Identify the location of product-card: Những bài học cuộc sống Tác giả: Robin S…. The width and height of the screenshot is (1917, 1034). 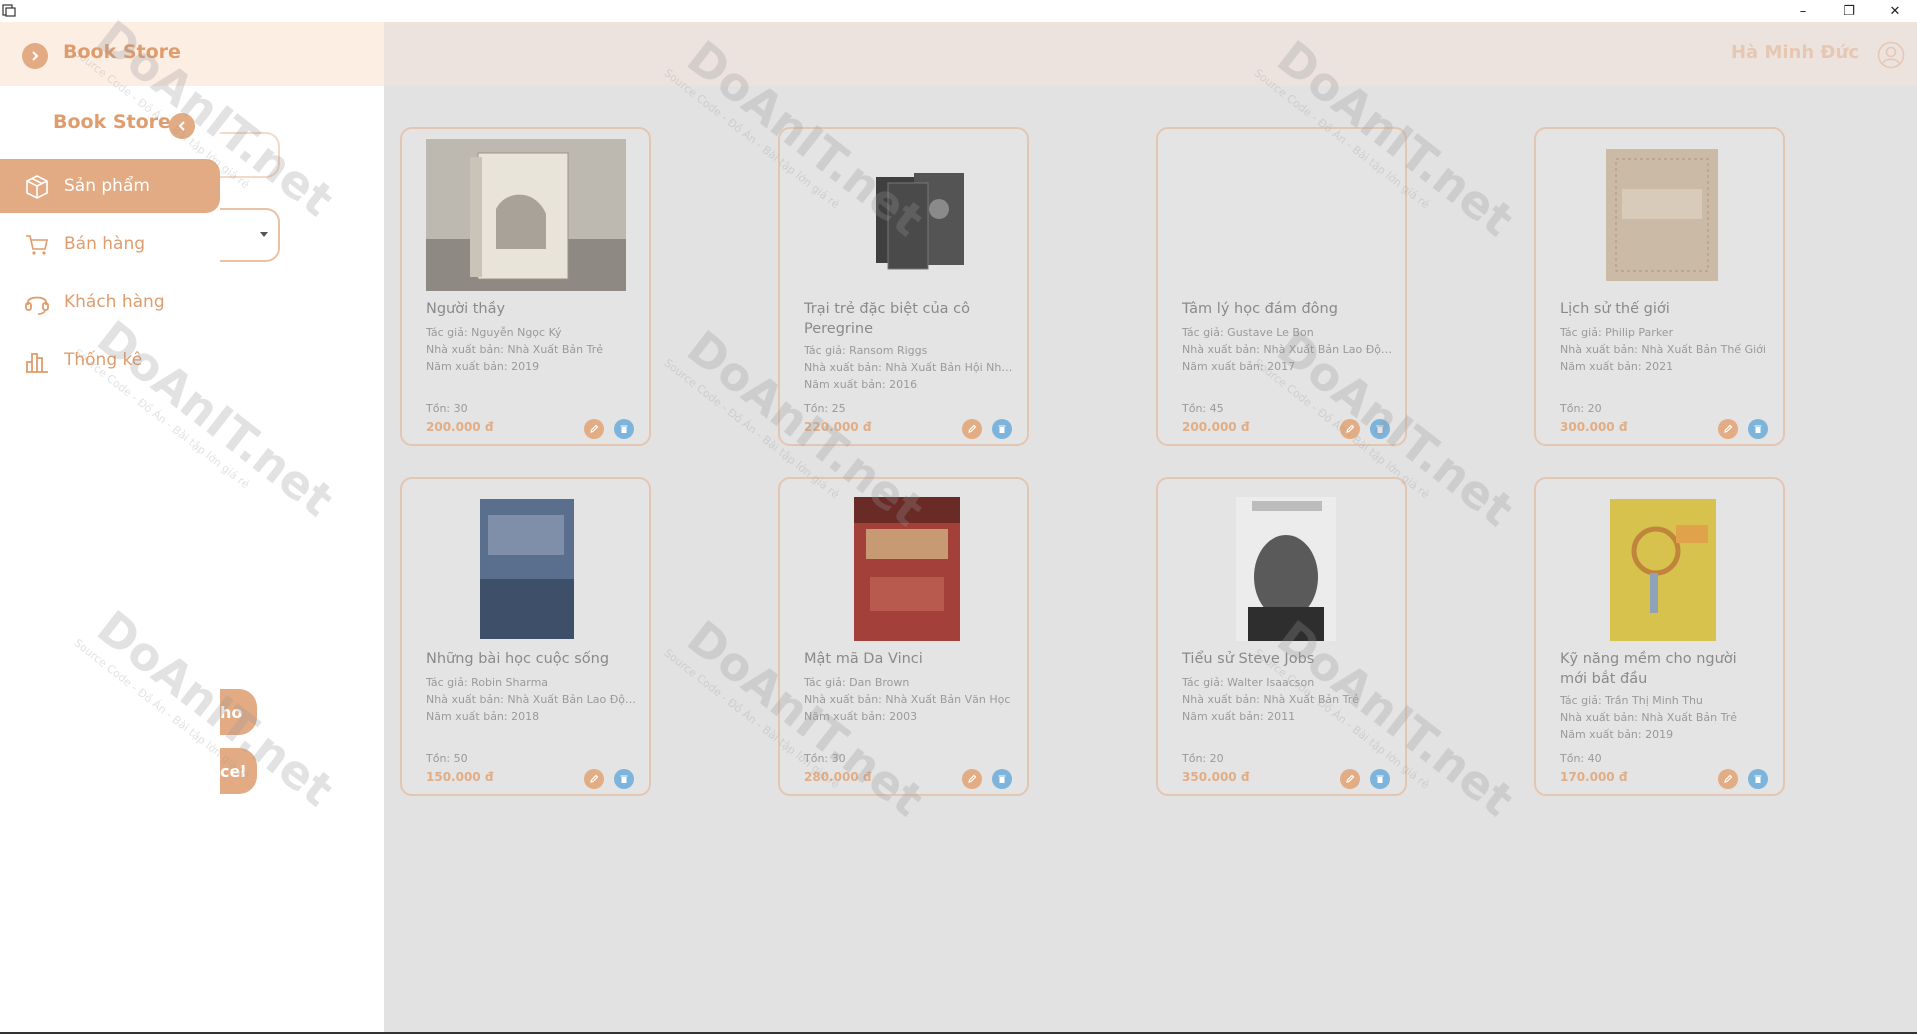
(525, 636).